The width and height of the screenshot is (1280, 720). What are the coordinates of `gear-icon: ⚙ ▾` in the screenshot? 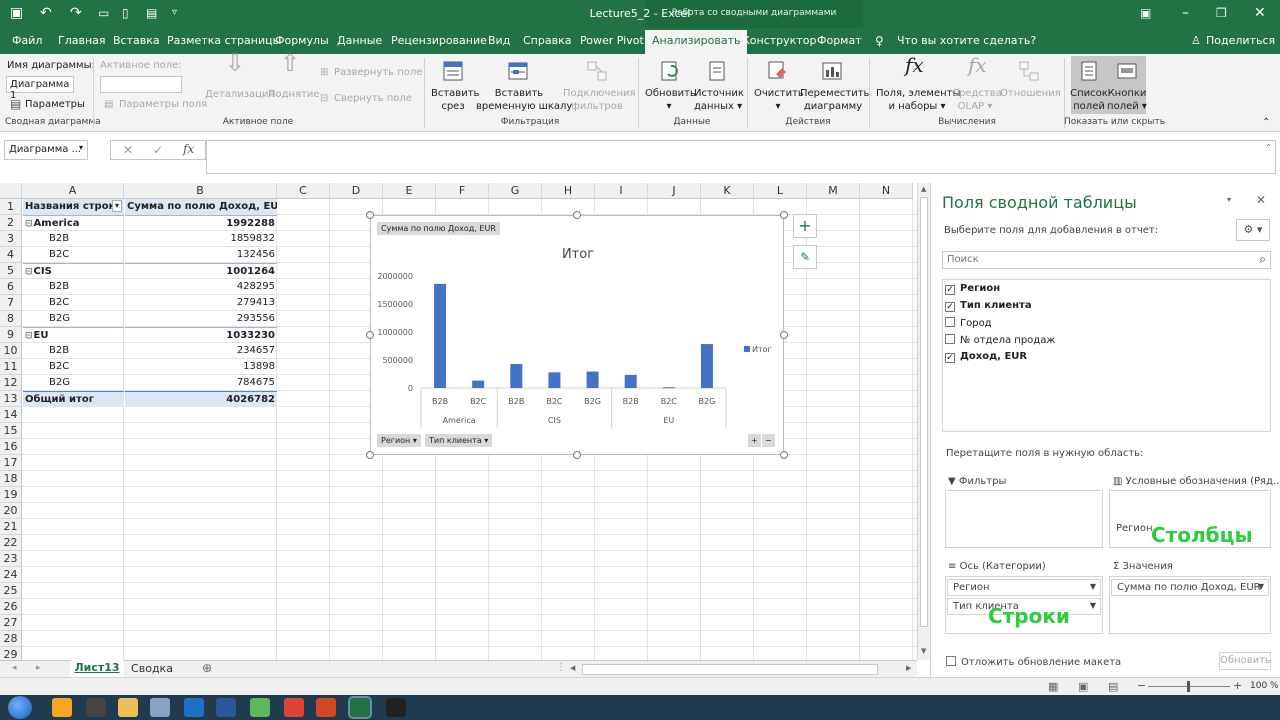 It's located at (1253, 230).